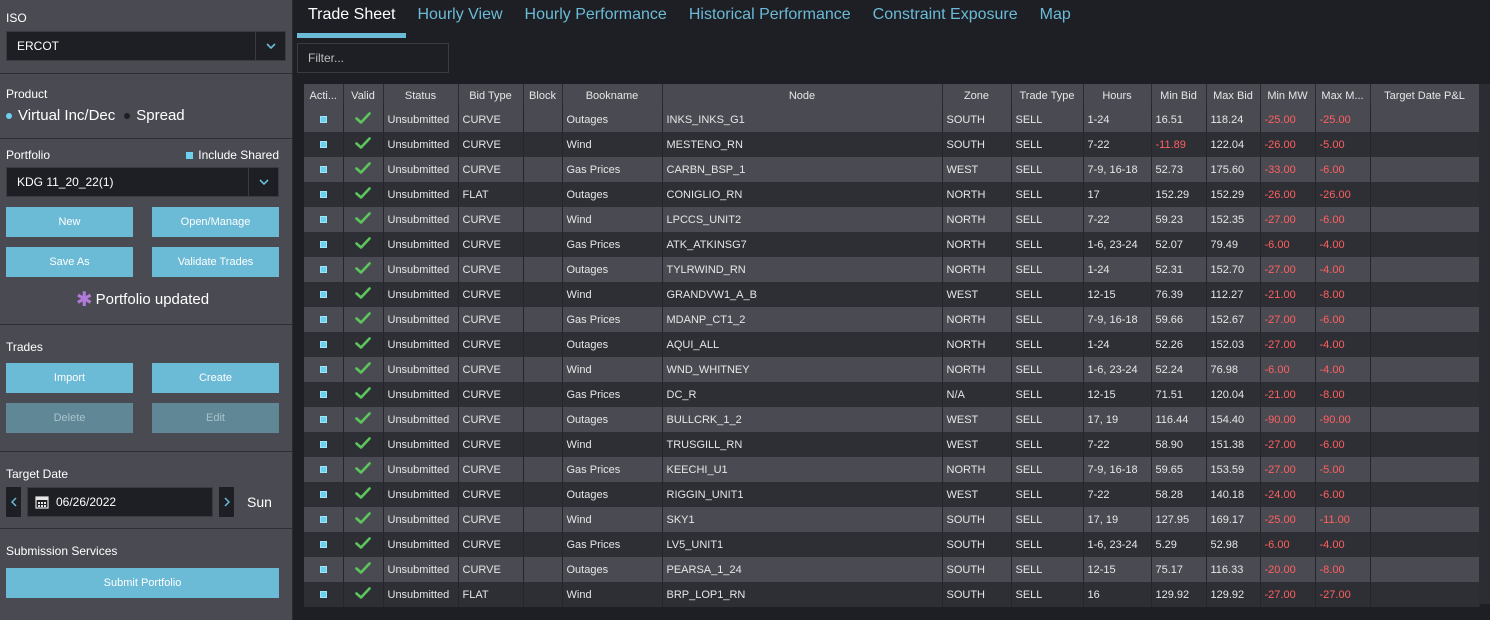  I want to click on portfolio-select: KDG 11_20_22(1), so click(142, 182).